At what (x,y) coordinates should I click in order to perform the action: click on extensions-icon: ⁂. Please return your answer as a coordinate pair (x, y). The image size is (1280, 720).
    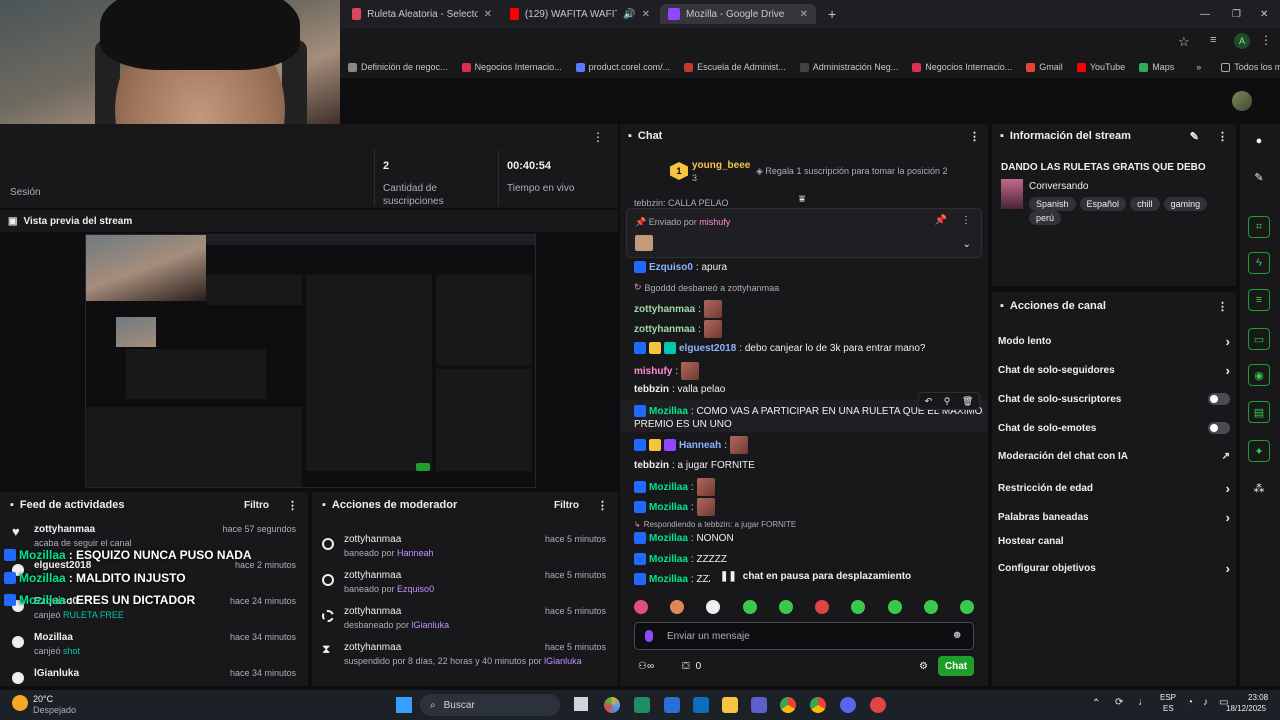
    Looking at the image, I should click on (1259, 488).